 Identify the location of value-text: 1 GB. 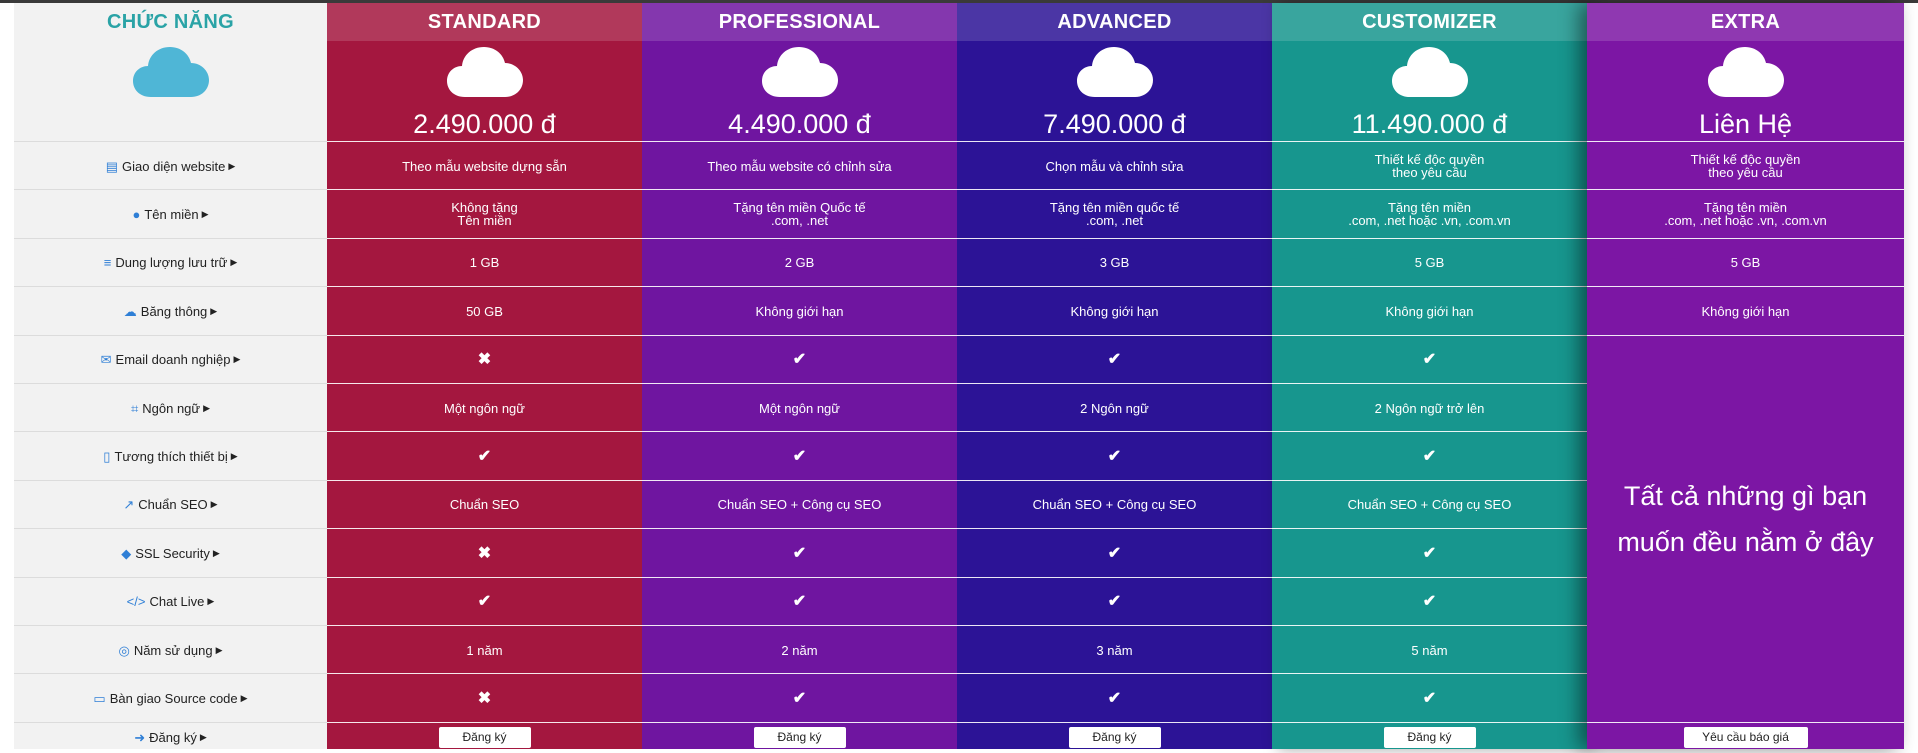
(485, 262).